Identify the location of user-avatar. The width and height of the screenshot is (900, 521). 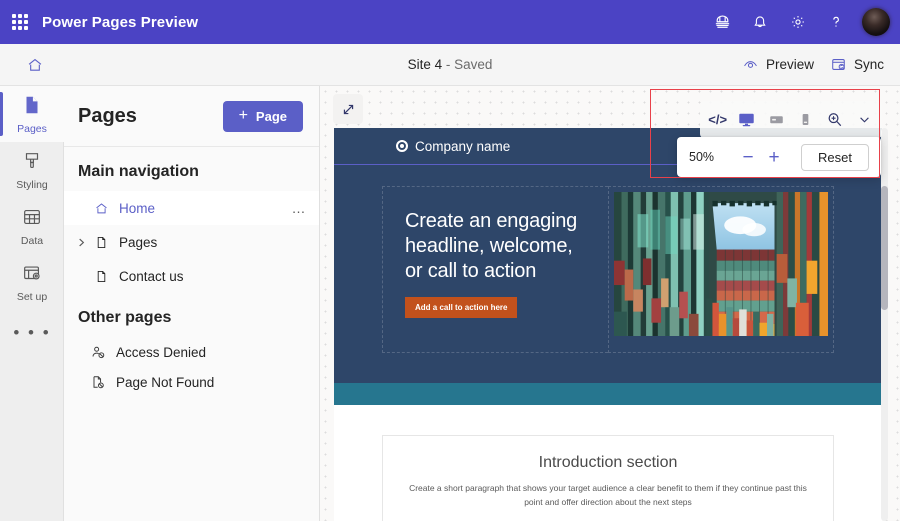
(876, 22).